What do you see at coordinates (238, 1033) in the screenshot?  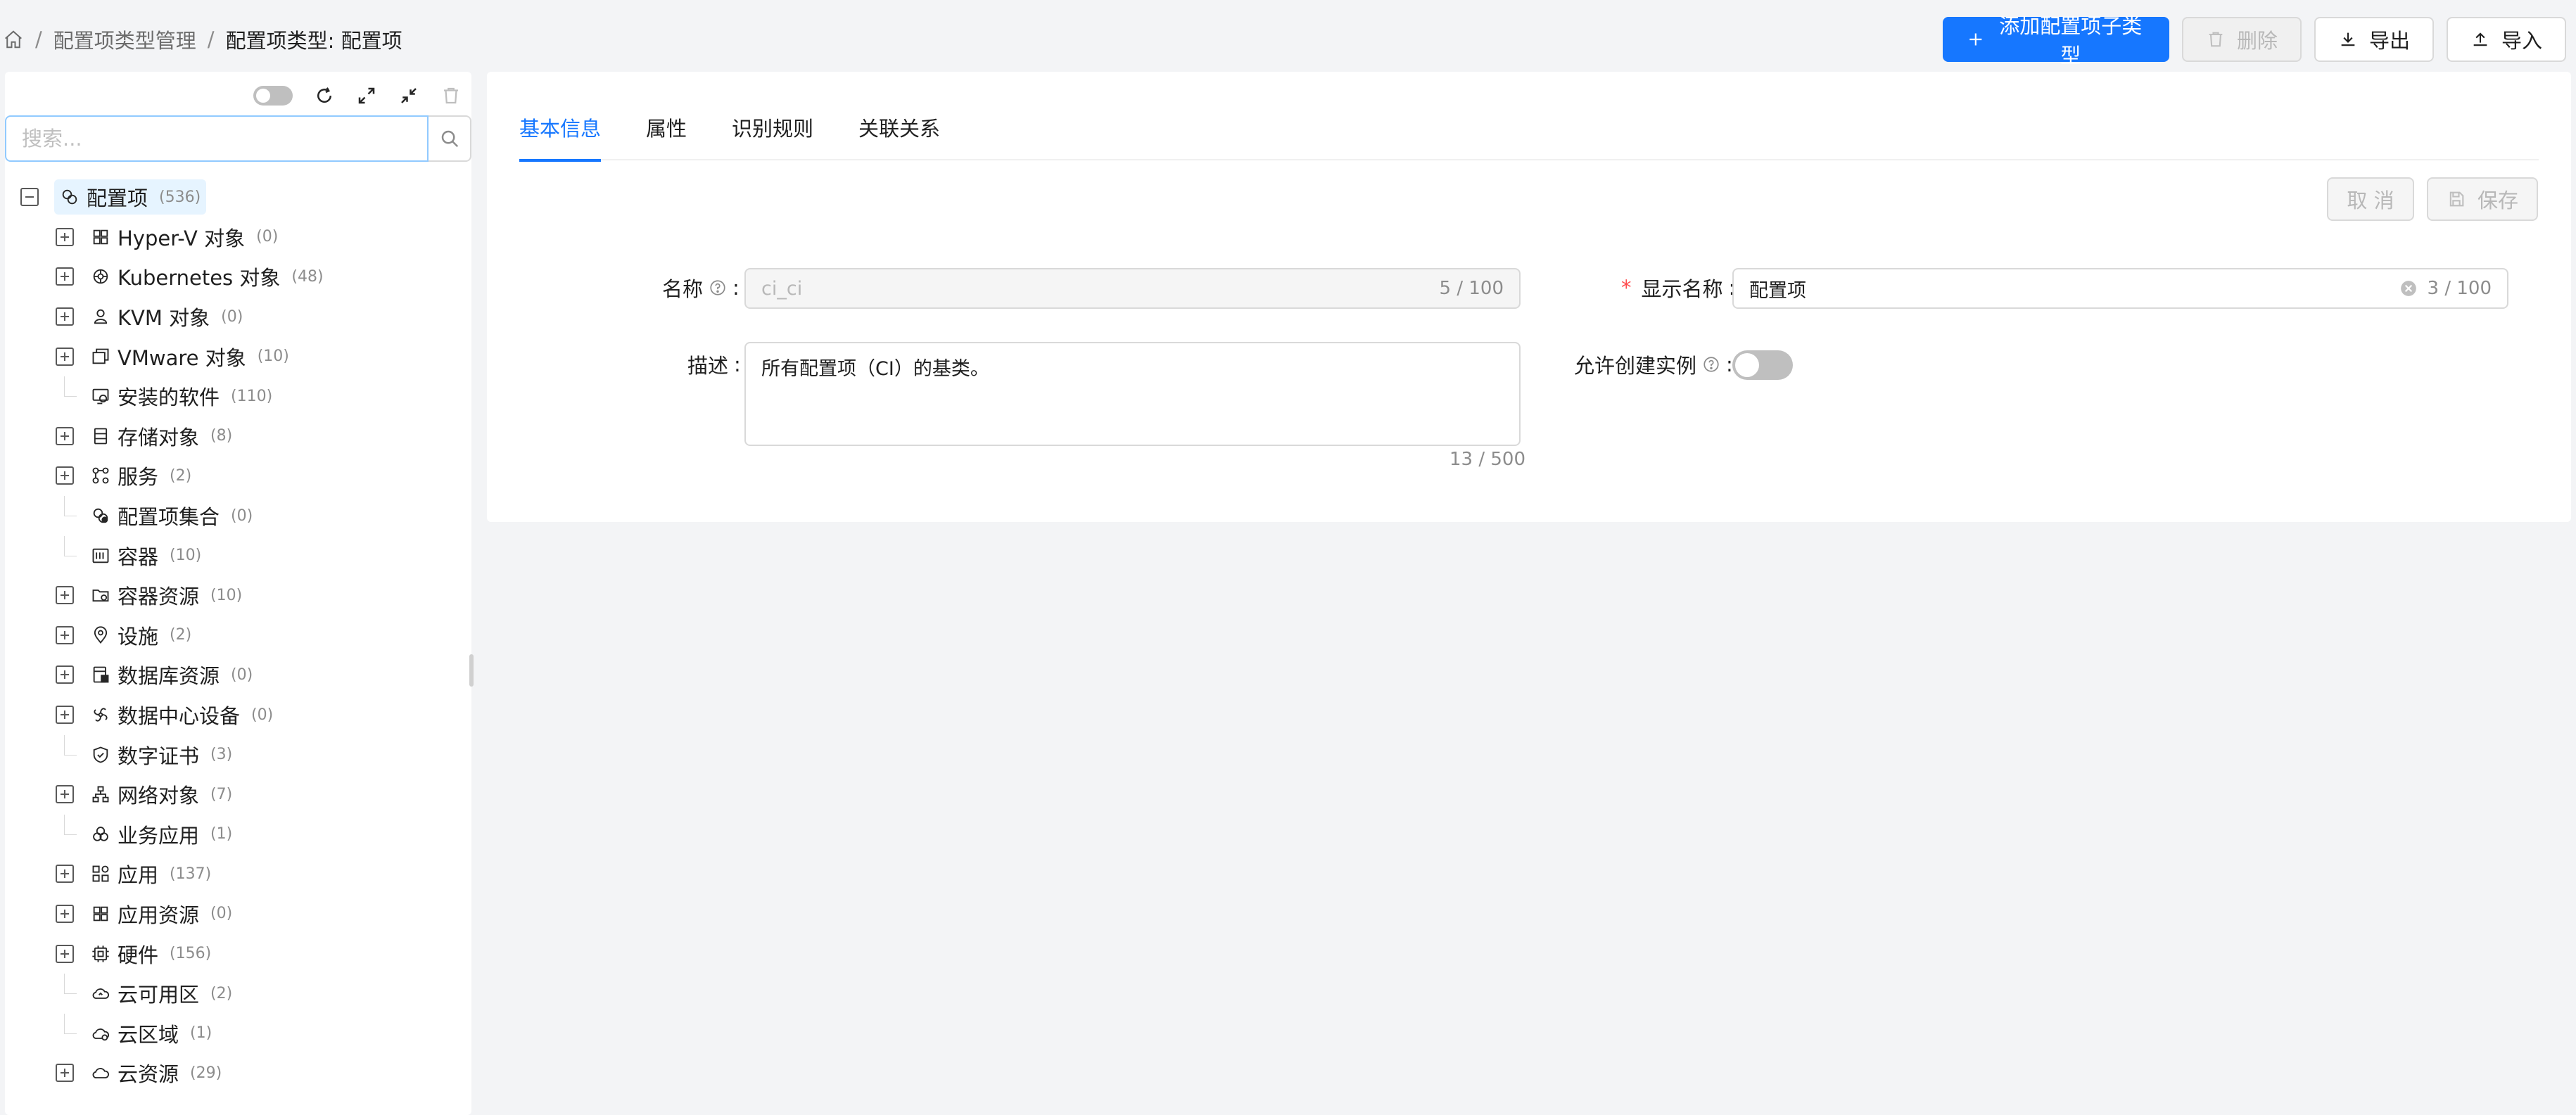 I see `tree-node: 云区域 (1)` at bounding box center [238, 1033].